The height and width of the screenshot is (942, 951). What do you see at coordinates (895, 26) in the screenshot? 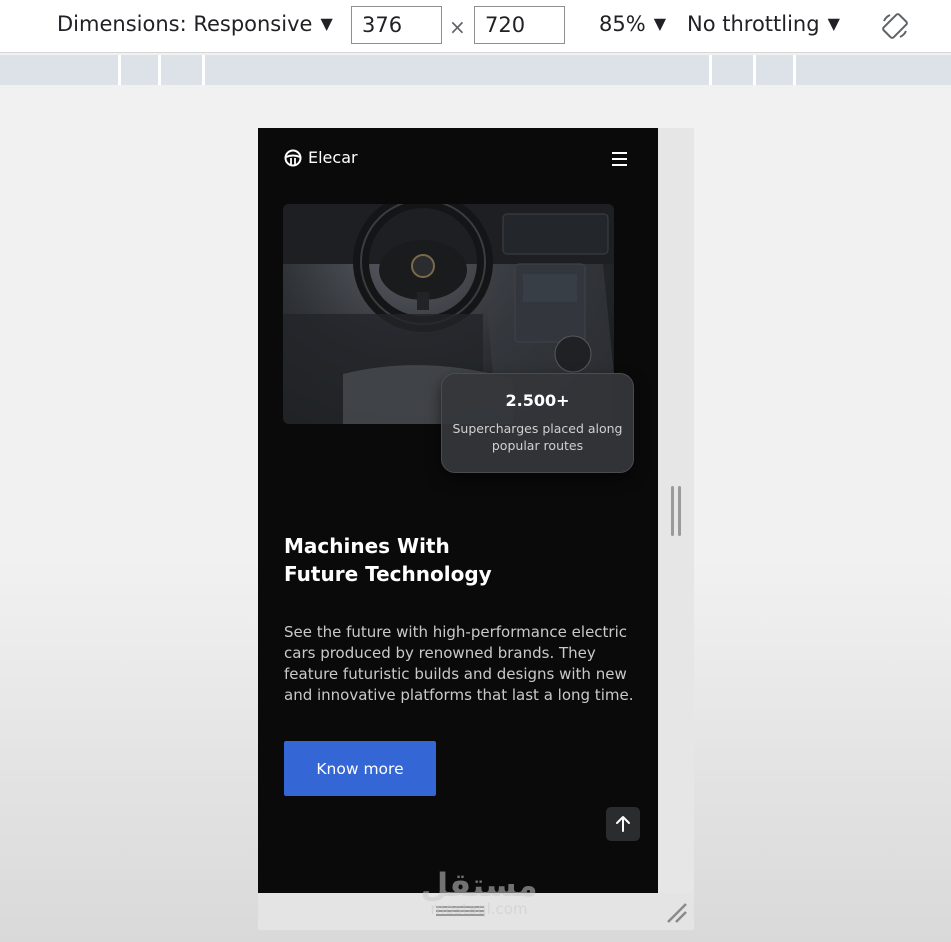
I see `rotate-icon` at bounding box center [895, 26].